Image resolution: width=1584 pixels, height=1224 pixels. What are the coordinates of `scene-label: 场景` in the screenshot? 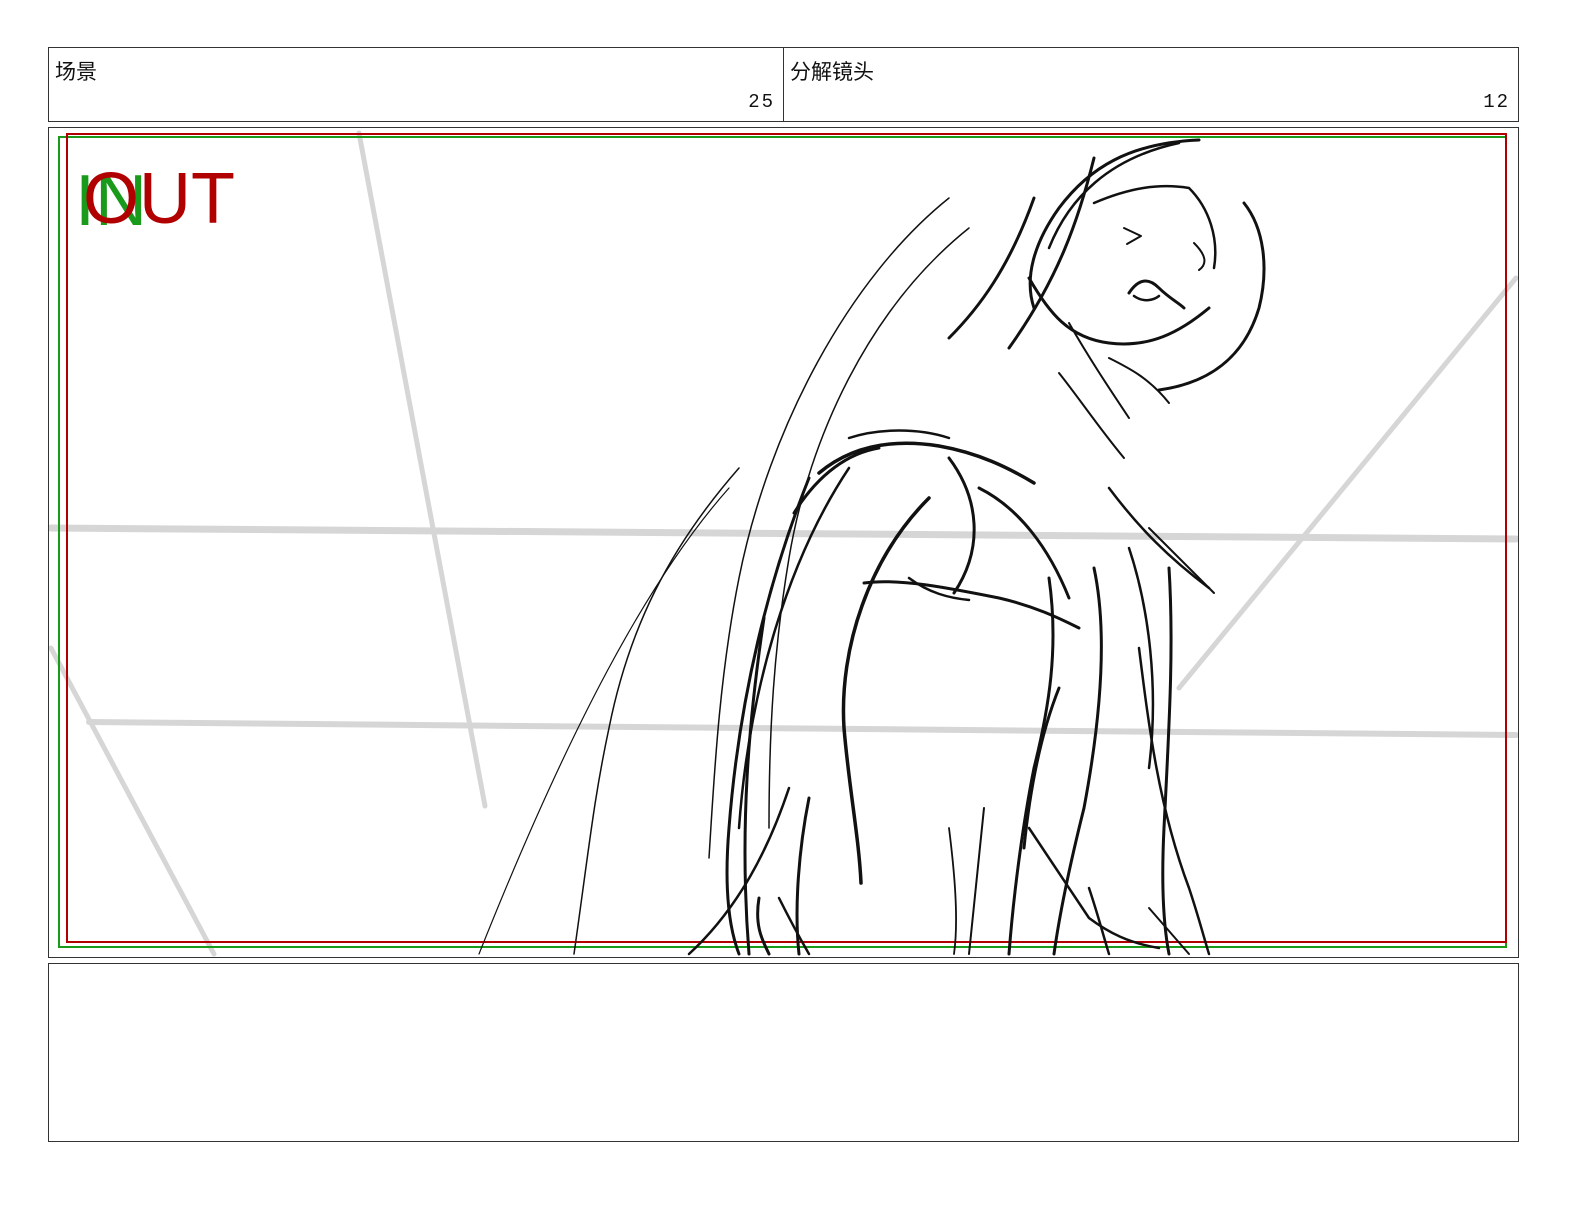 It's located at (76, 72).